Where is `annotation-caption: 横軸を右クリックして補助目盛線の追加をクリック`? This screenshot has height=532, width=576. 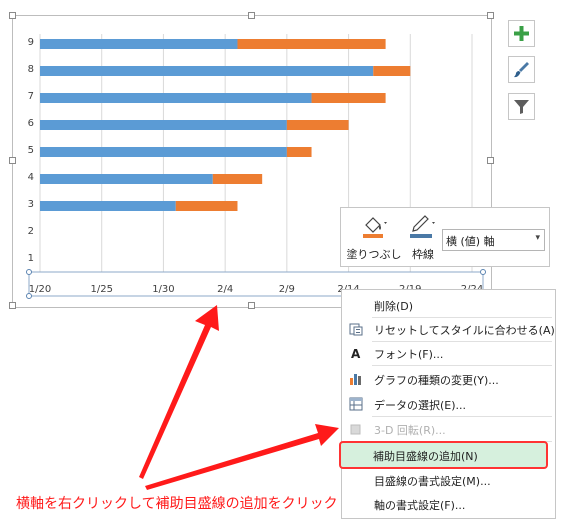 annotation-caption: 横軸を右クリックして補助目盛線の追加をクリック is located at coordinates (177, 504).